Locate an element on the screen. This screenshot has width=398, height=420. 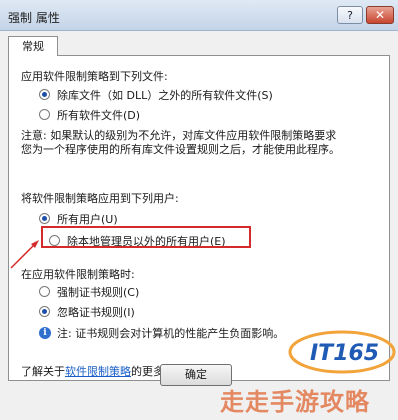
it165-watermark-logo: IT165 is located at coordinates (342, 352).